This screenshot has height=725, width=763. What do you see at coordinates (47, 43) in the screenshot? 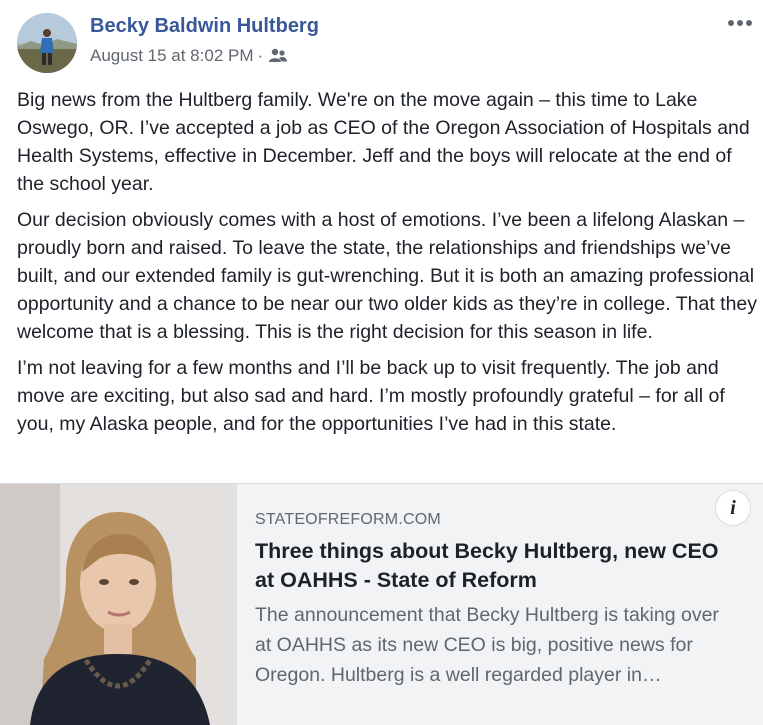
I see `profile-avatar` at bounding box center [47, 43].